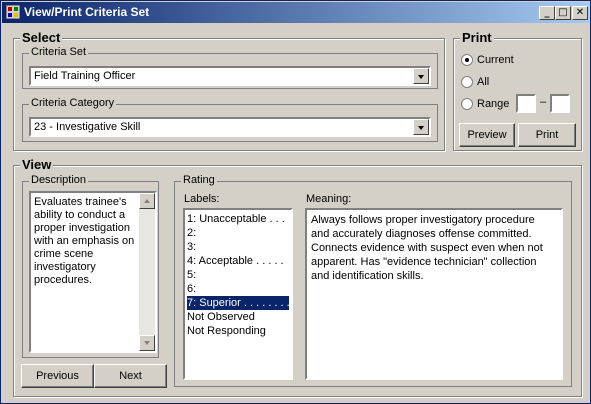  What do you see at coordinates (238, 331) in the screenshot?
I see `rating-label-item: Not Responding` at bounding box center [238, 331].